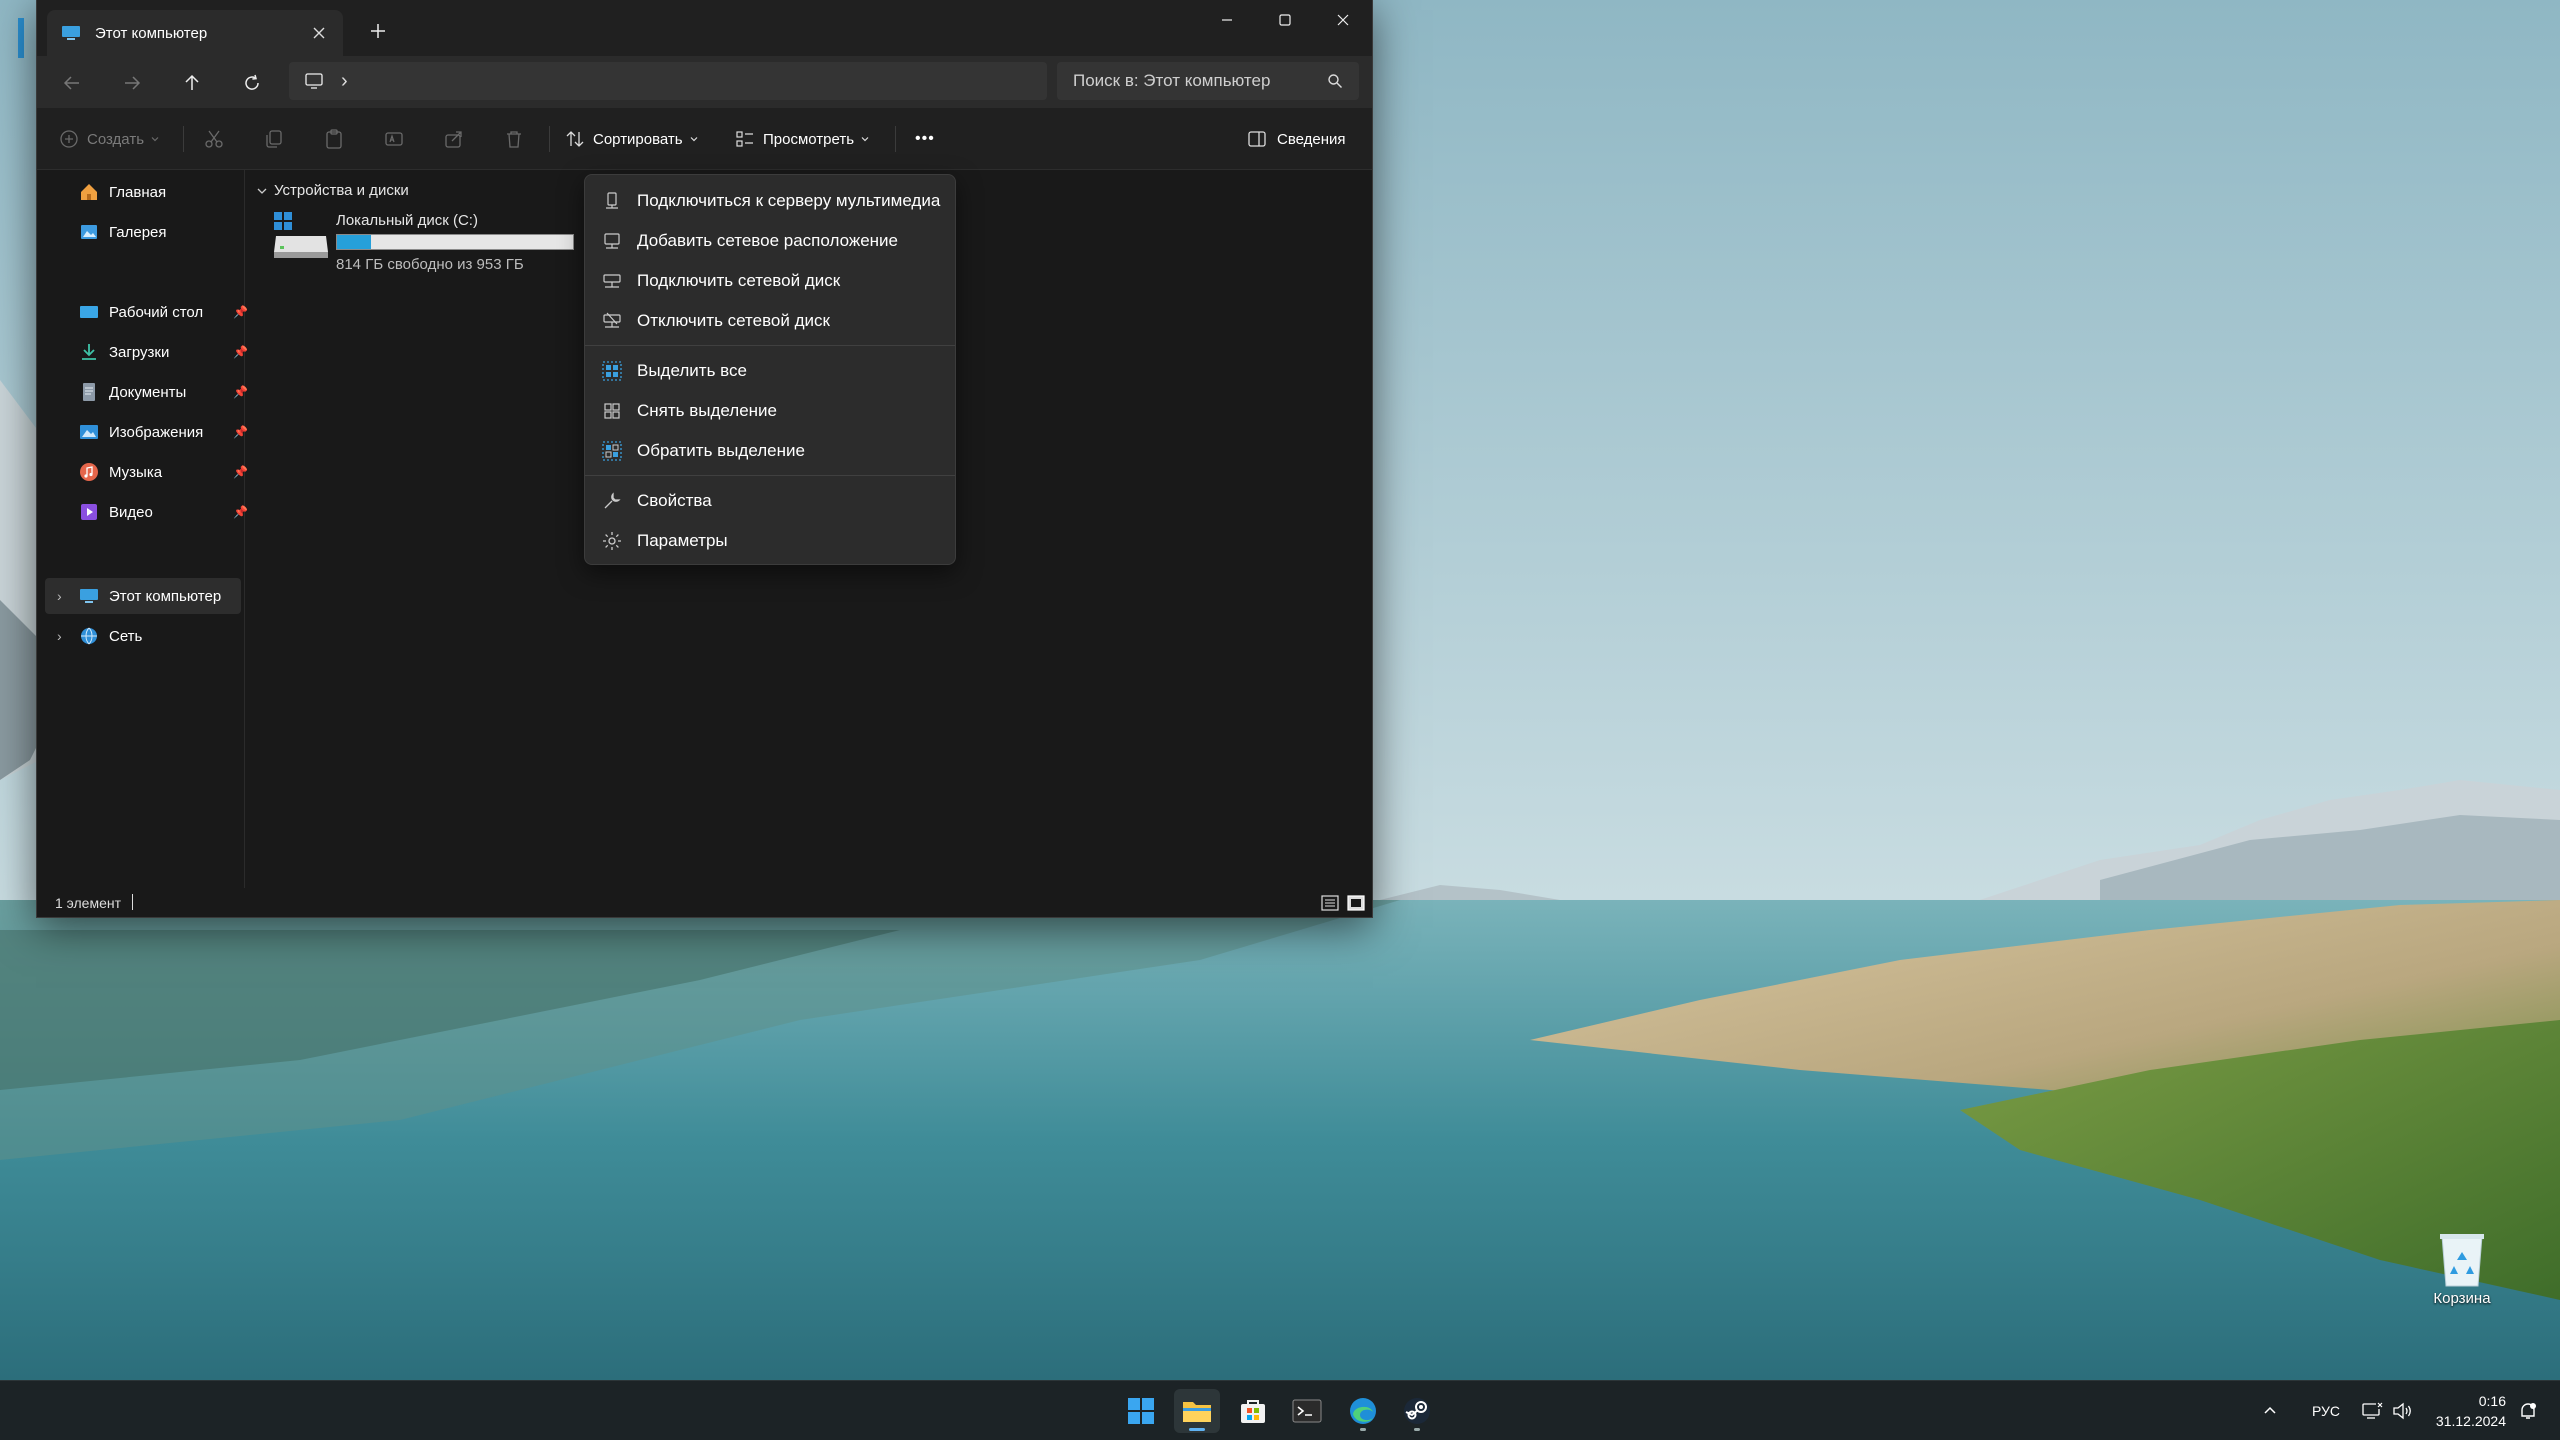 This screenshot has height=1440, width=2560. Describe the element at coordinates (195, 33) in the screenshot. I see `tab-this-pc: Этот компьютер` at that location.